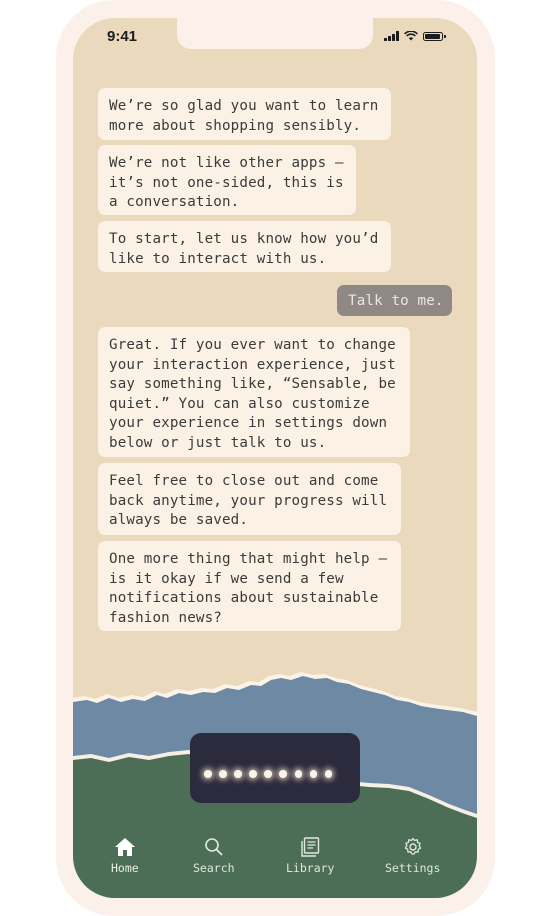 The height and width of the screenshot is (916, 550). I want to click on user-message-bubble: Talk to me., so click(394, 300).